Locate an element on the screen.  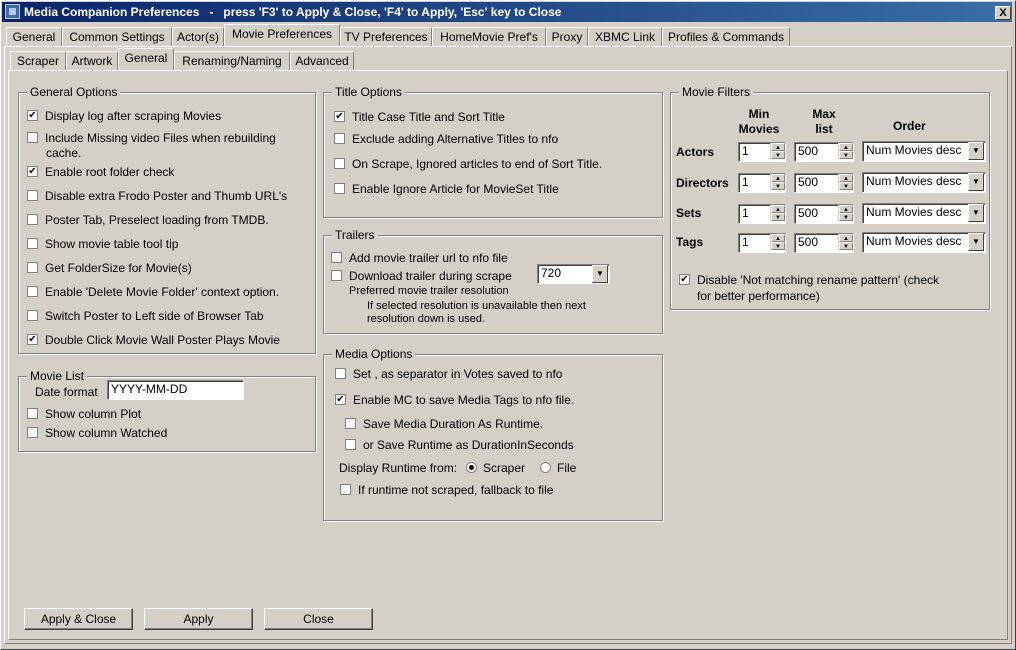
date-format-input: YYYY-MM-DD is located at coordinates (175, 390).